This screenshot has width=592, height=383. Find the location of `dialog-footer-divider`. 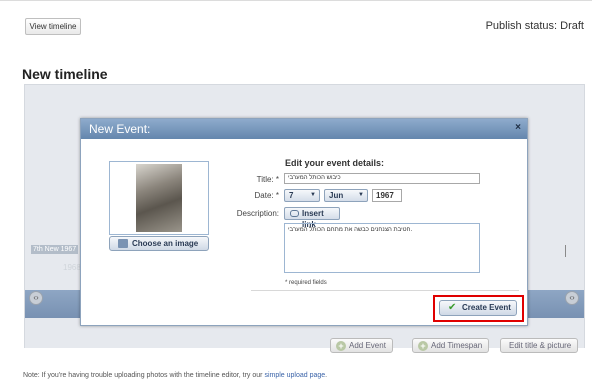

dialog-footer-divider is located at coordinates (385, 290).